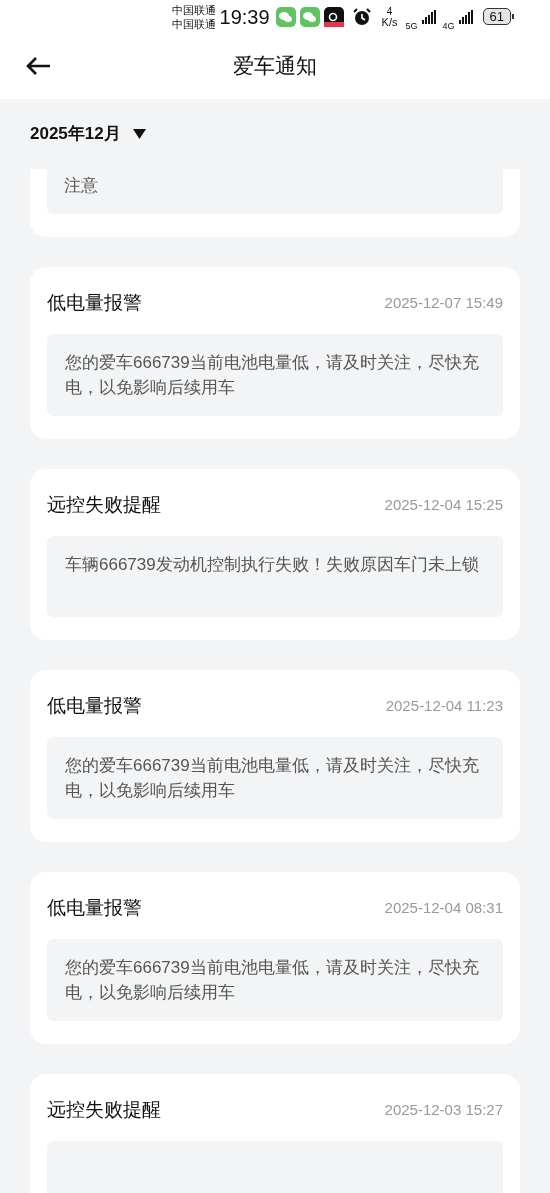  Describe the element at coordinates (444, 706) in the screenshot. I see `notification-time: 2025-12-04 11:23` at that location.